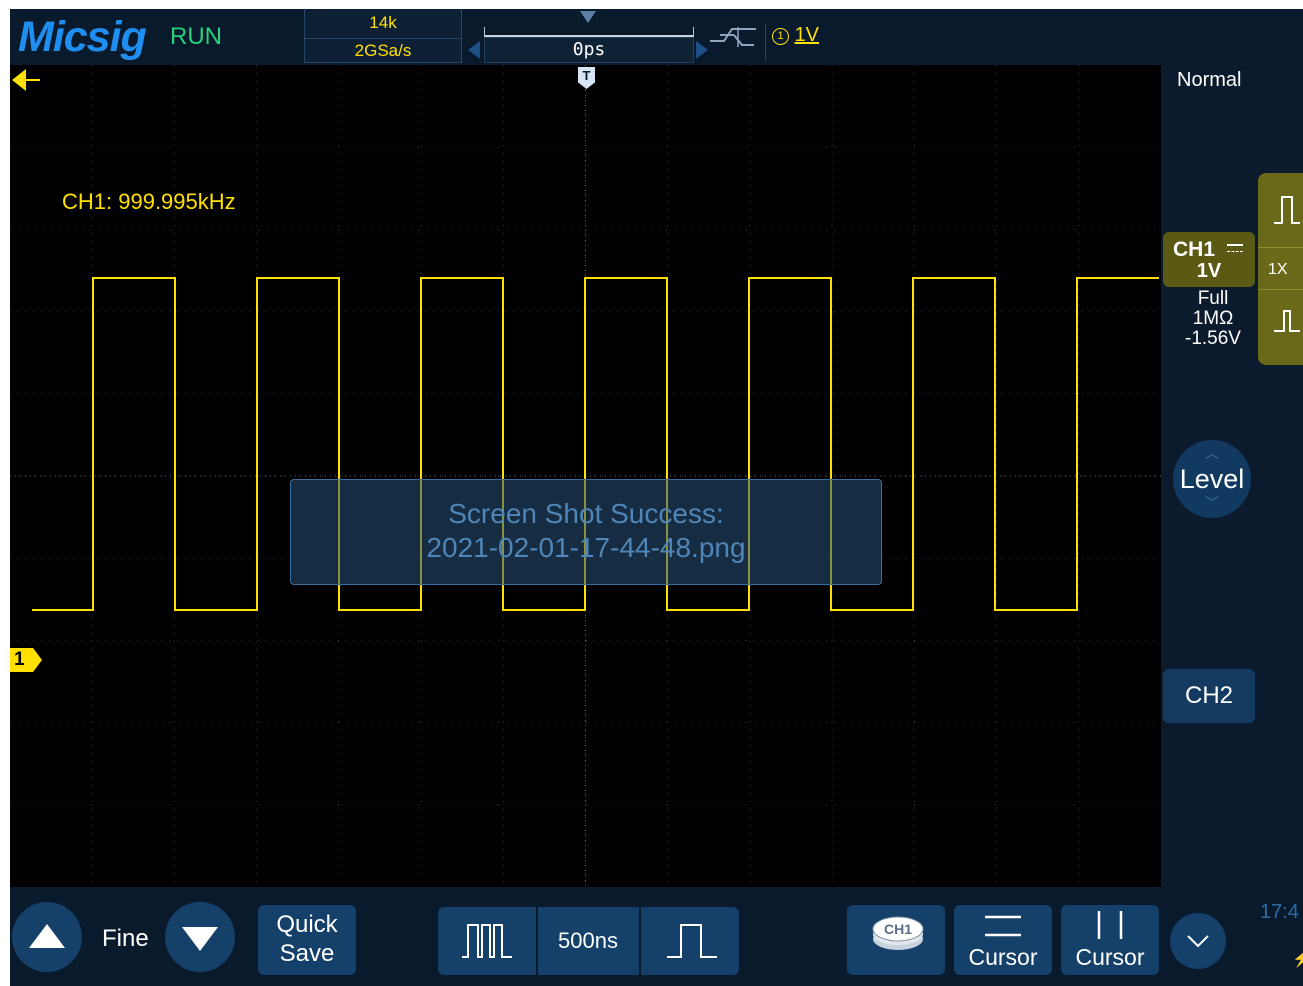 This screenshot has width=1303, height=986. I want to click on dense-pulse-icon, so click(487, 941).